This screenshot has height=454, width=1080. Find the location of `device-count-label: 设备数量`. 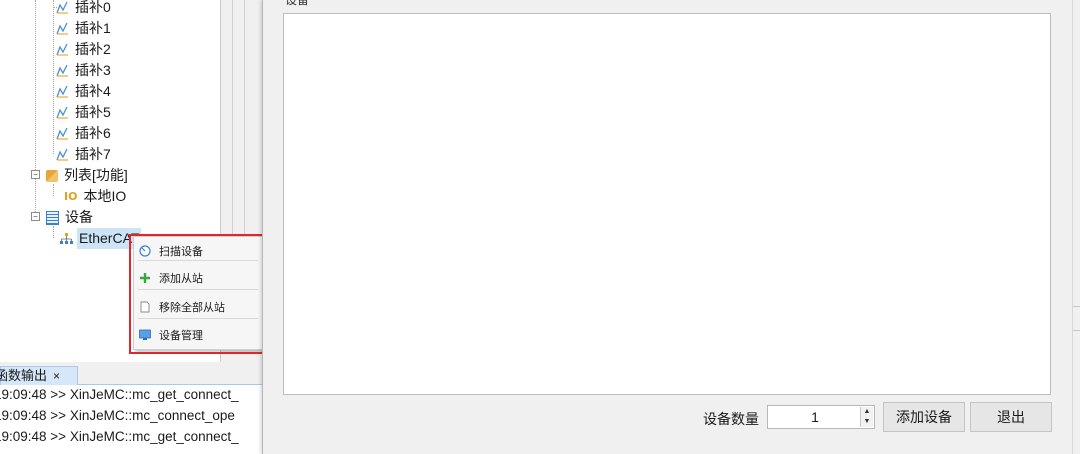

device-count-label: 设备数量 is located at coordinates (731, 419).